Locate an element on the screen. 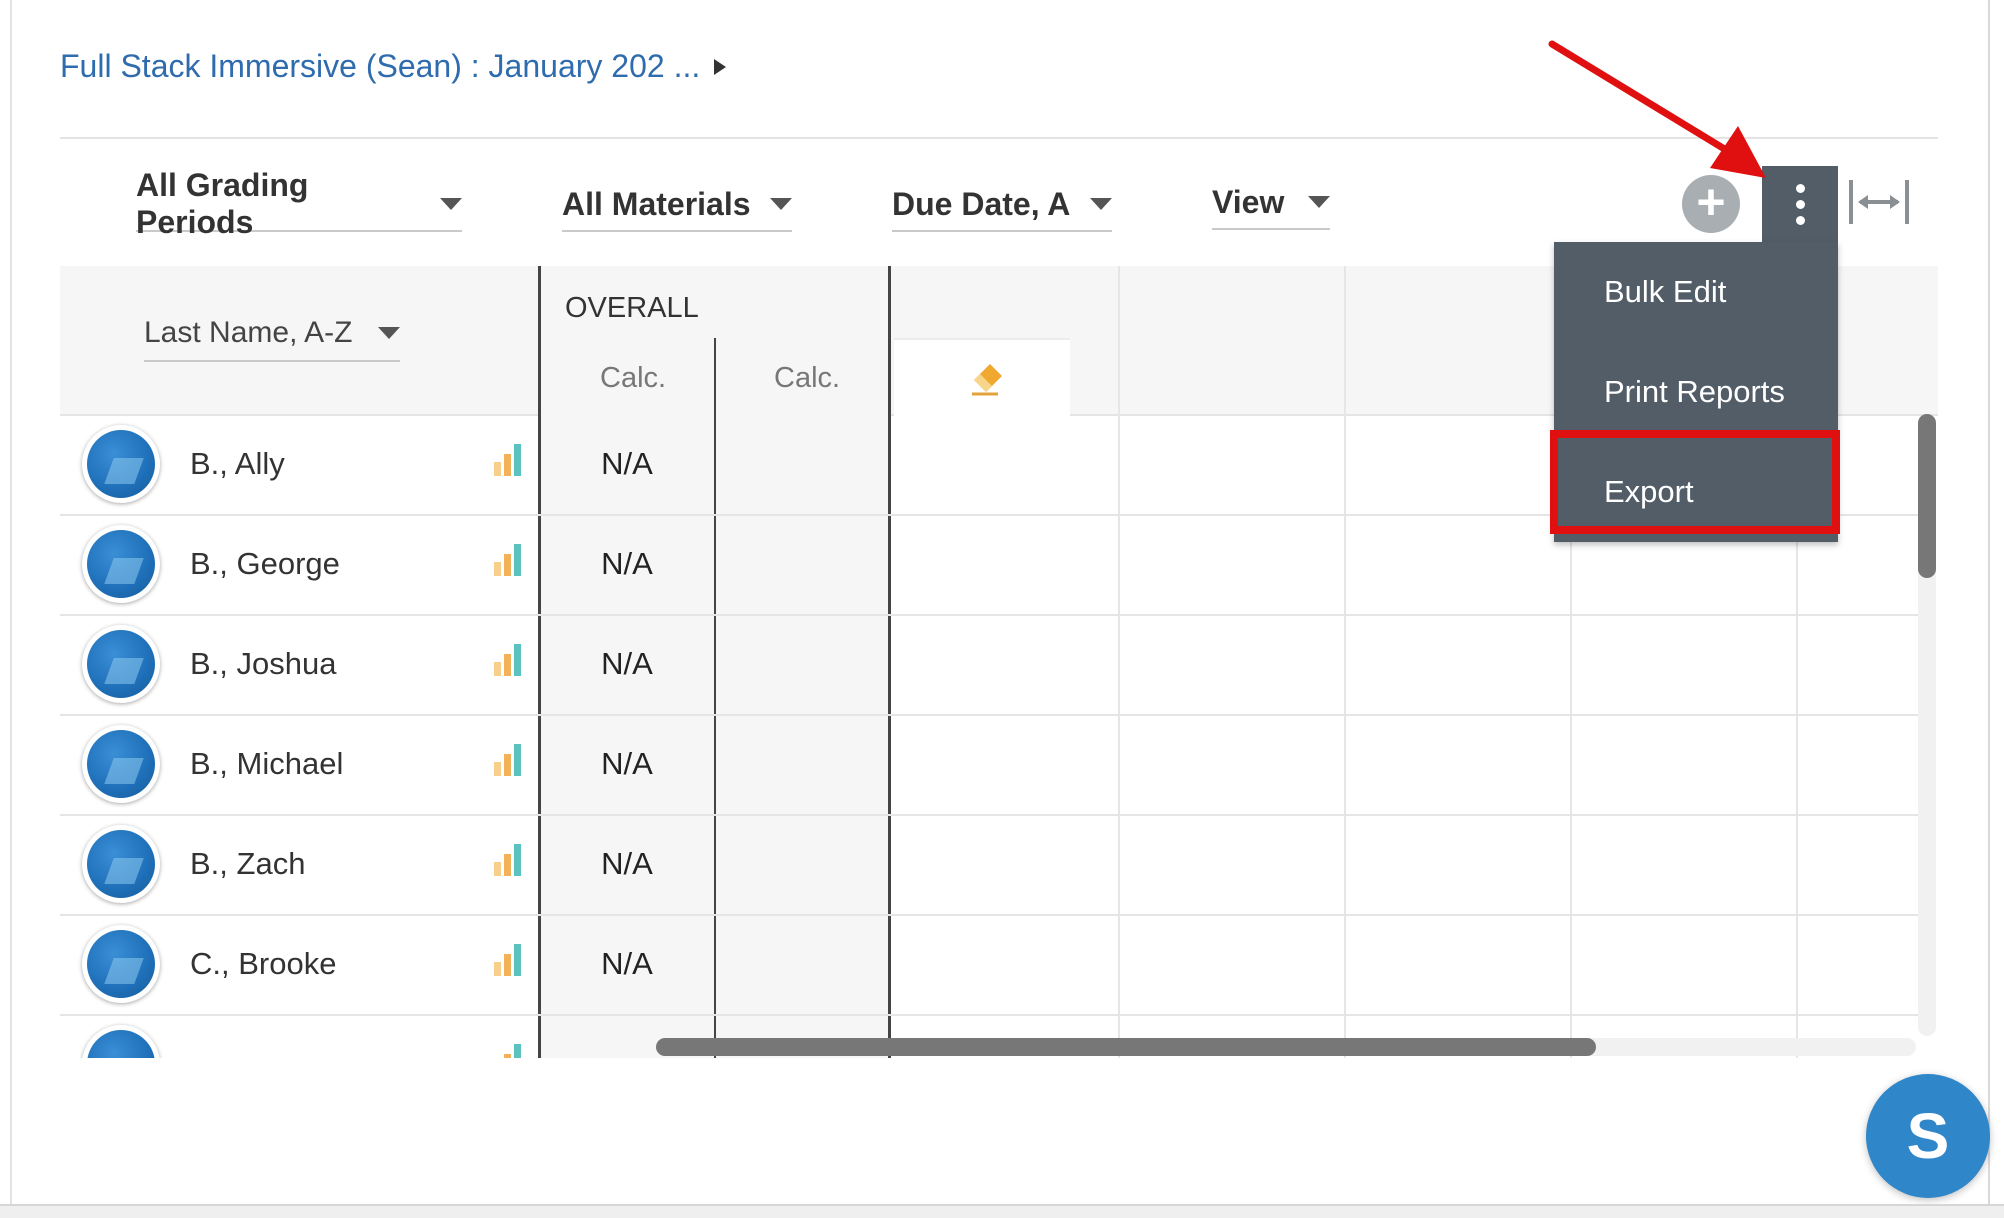 The height and width of the screenshot is (1218, 2004). materials-label: All Materials is located at coordinates (656, 203).